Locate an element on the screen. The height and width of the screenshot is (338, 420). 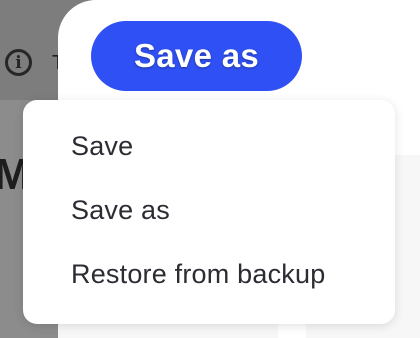
panel-bottom-strip is located at coordinates (168, 330).